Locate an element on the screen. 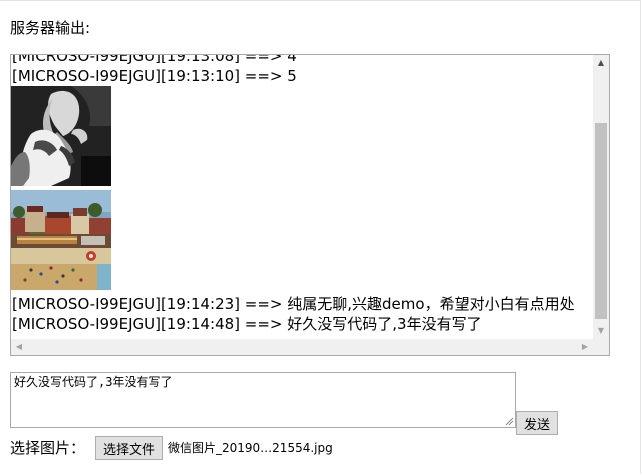 The width and height of the screenshot is (642, 475). scroll-left-arrow-icon: ◀ is located at coordinates (19, 347).